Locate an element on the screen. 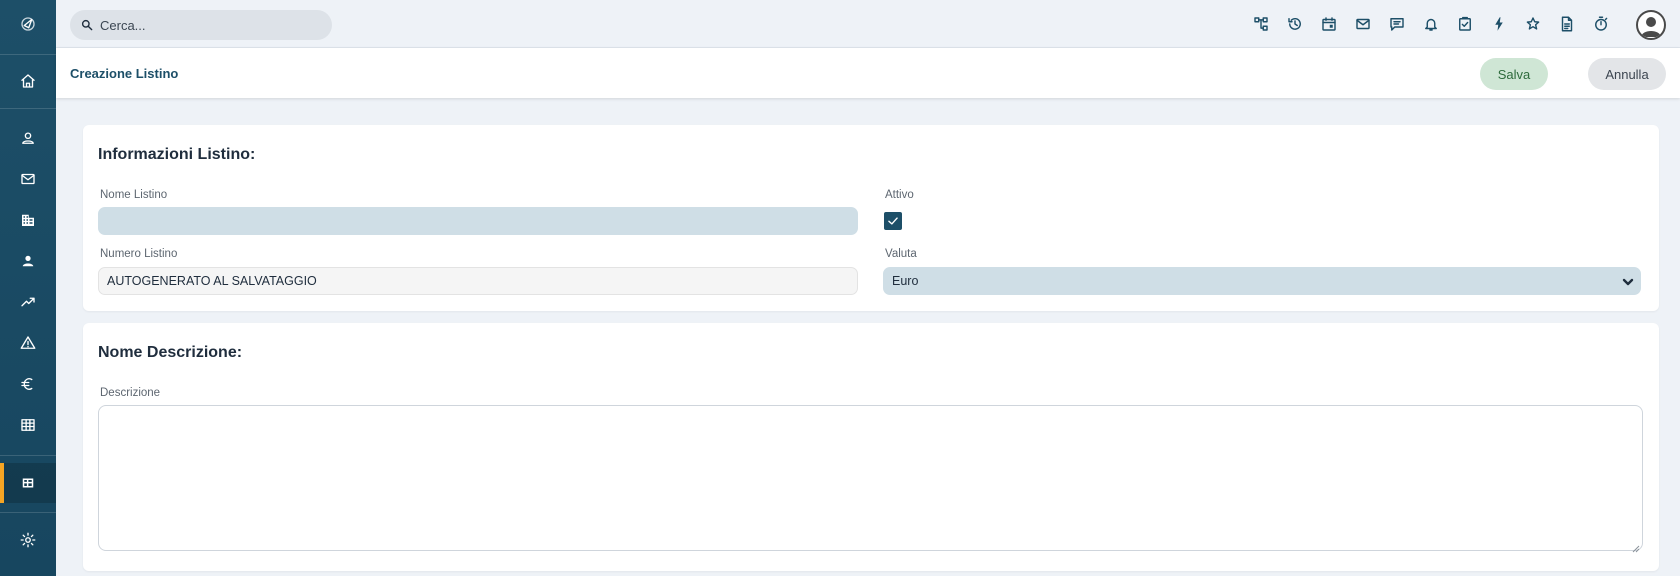 The image size is (1680, 576). sidebar-item-alerts is located at coordinates (28, 343).